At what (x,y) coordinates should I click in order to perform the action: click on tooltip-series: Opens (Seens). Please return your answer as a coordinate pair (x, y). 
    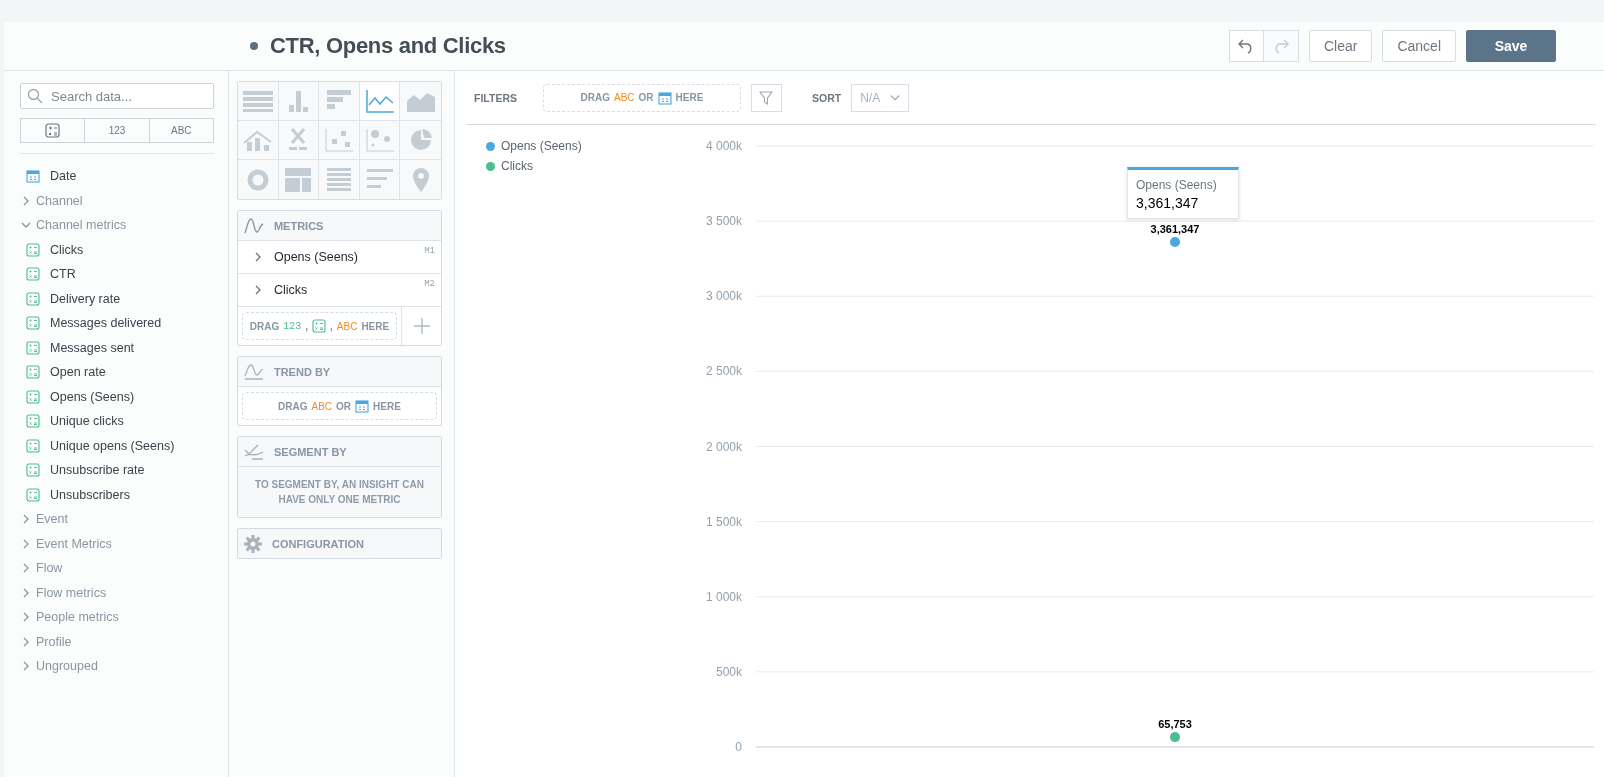
    Looking at the image, I should click on (1177, 184).